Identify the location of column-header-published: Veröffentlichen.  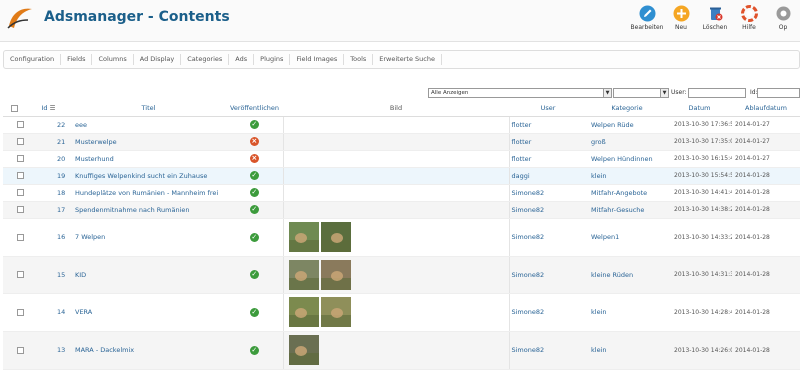
(254, 109).